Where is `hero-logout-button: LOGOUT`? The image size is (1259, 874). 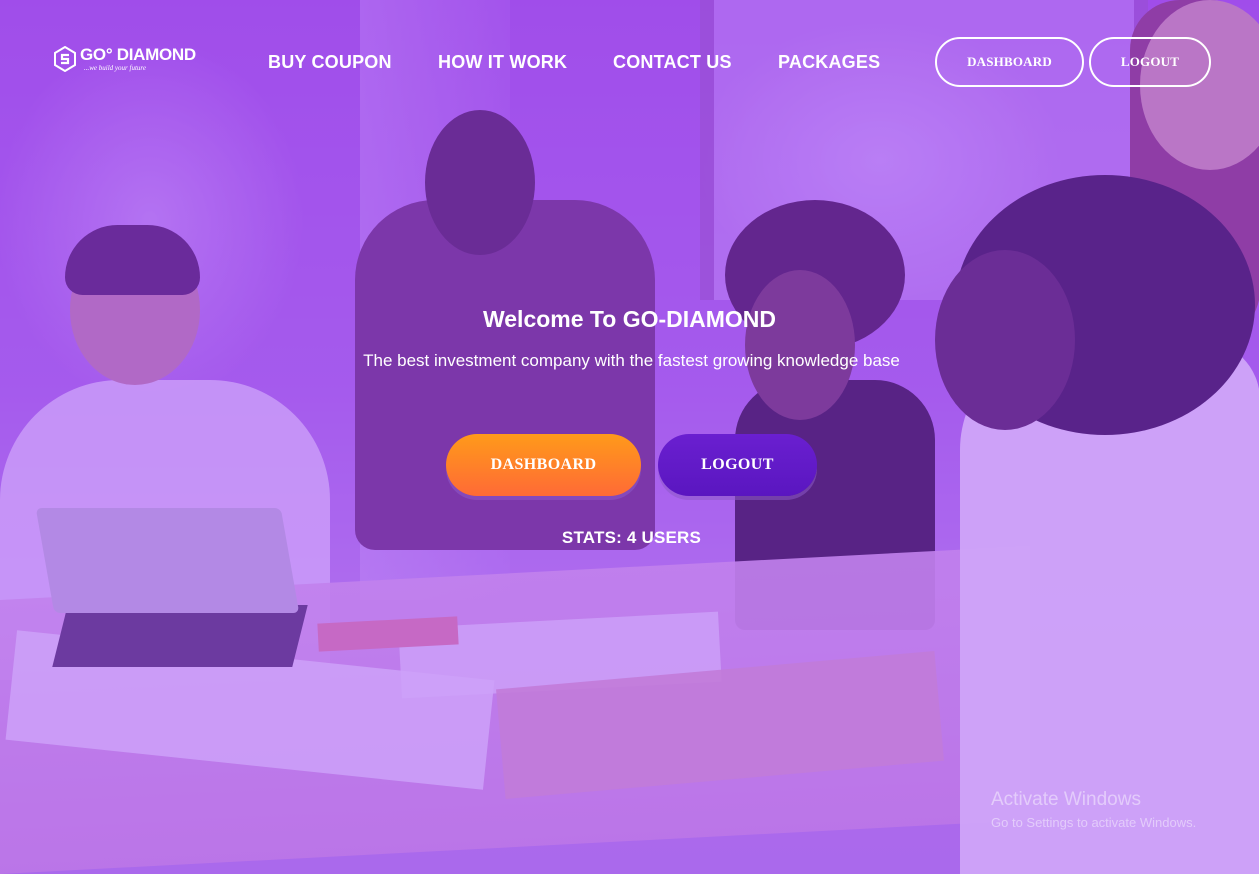
hero-logout-button: LOGOUT is located at coordinates (737, 465).